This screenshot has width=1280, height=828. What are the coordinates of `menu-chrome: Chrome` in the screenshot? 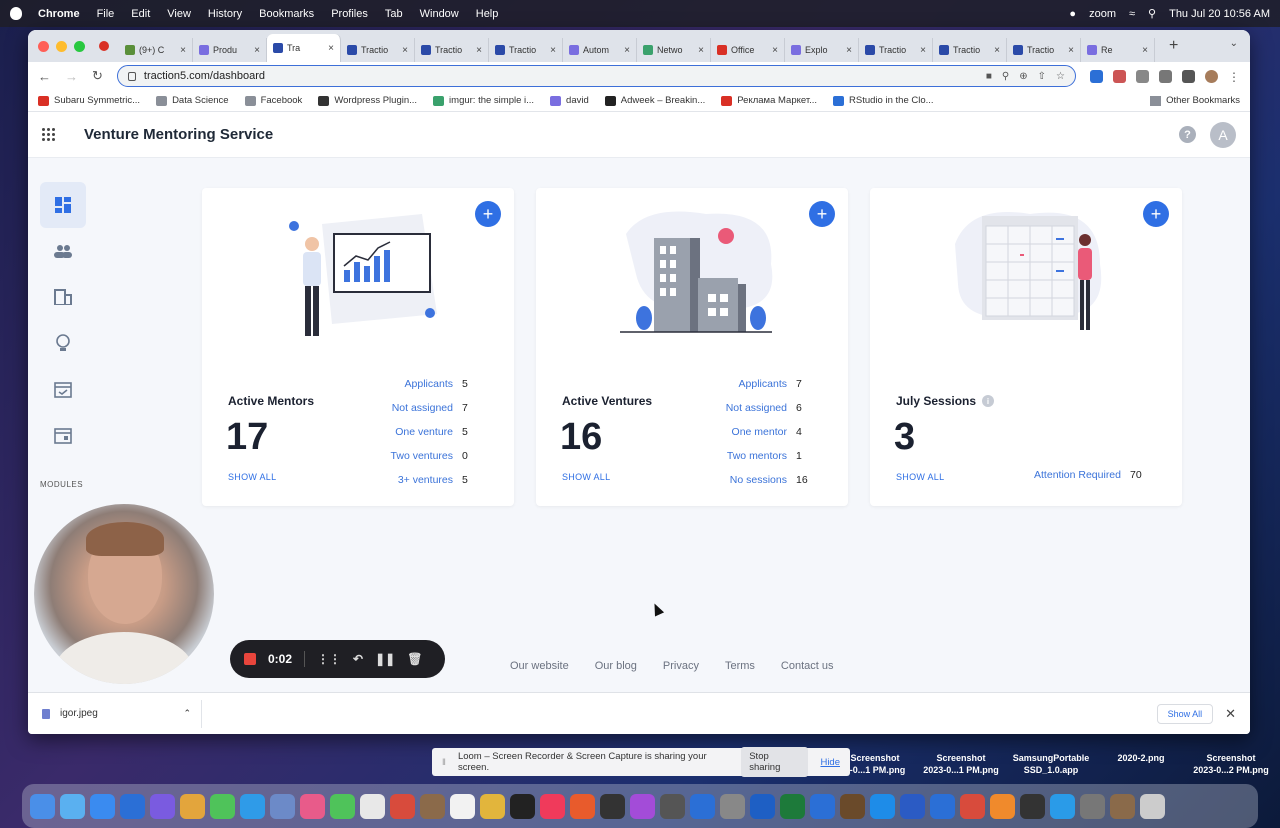 It's located at (59, 14).